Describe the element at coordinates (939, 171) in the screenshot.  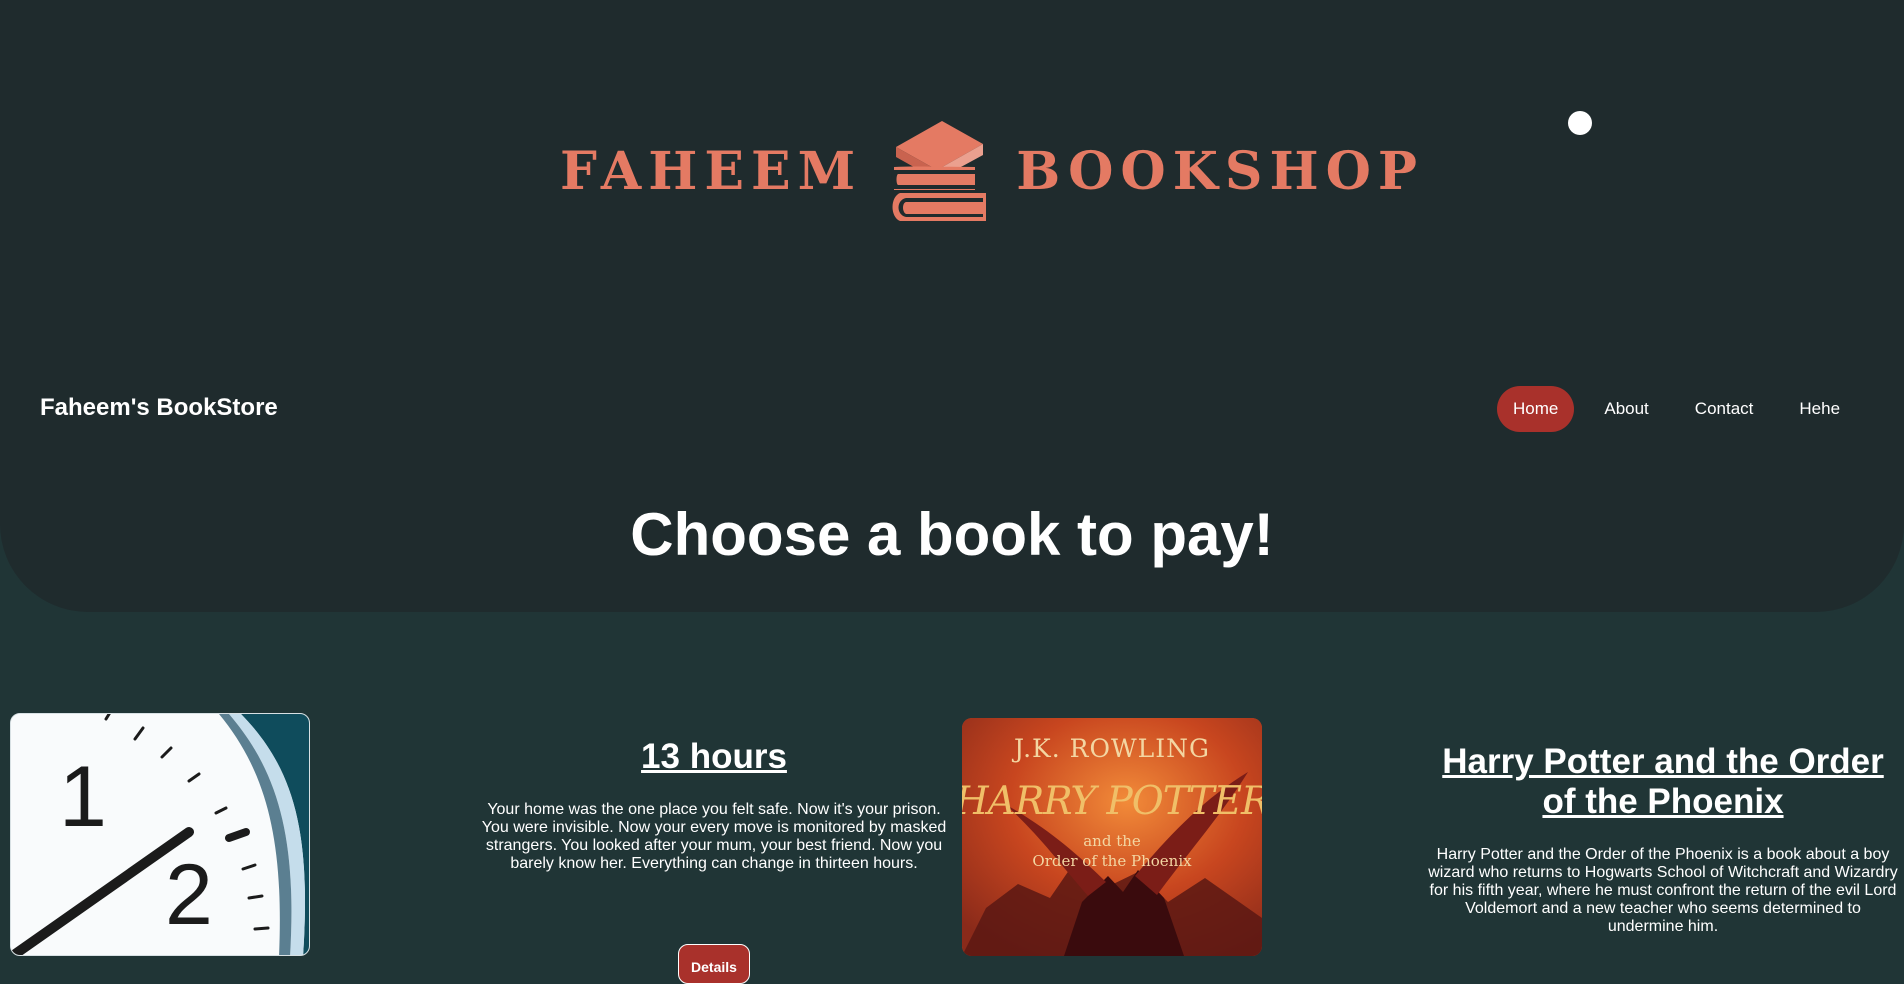
I see `stacked-books-icon` at that location.